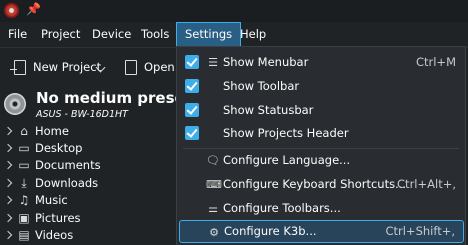 Image resolution: width=468 pixels, height=245 pixels. I want to click on configure-icon: ⚙, so click(214, 232).